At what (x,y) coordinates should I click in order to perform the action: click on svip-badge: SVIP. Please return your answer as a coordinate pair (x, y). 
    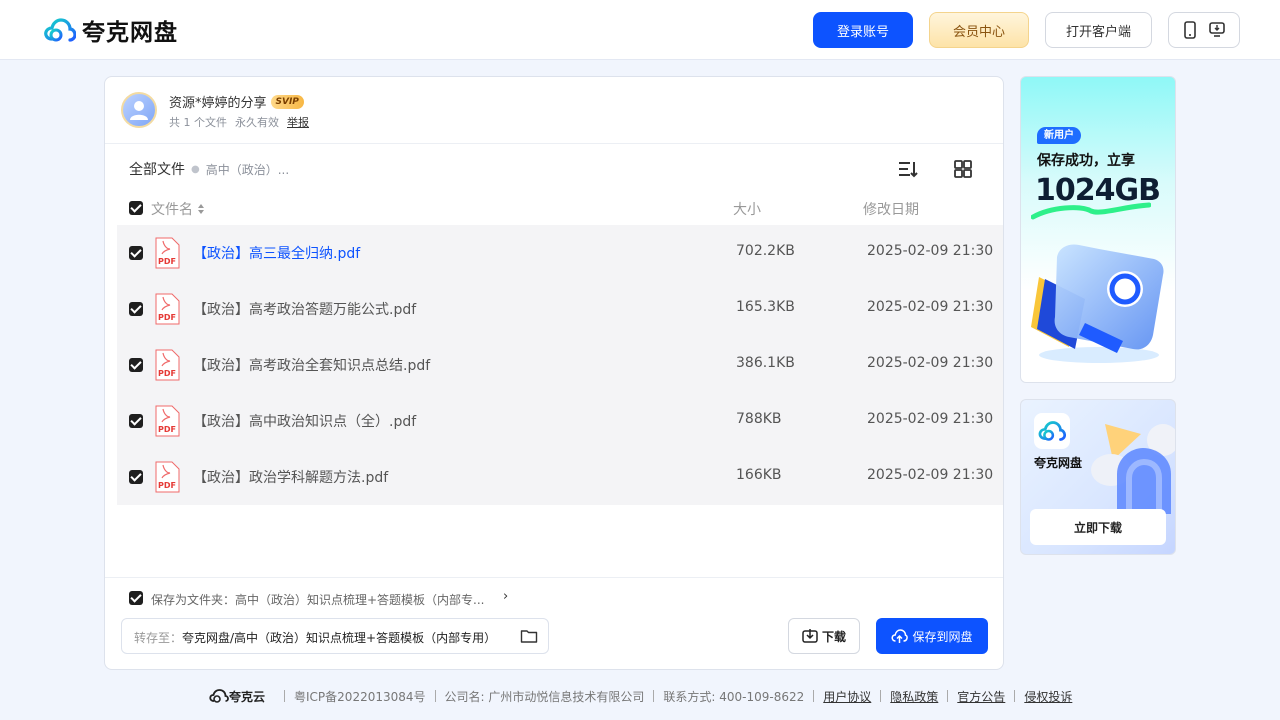
    Looking at the image, I should click on (287, 101).